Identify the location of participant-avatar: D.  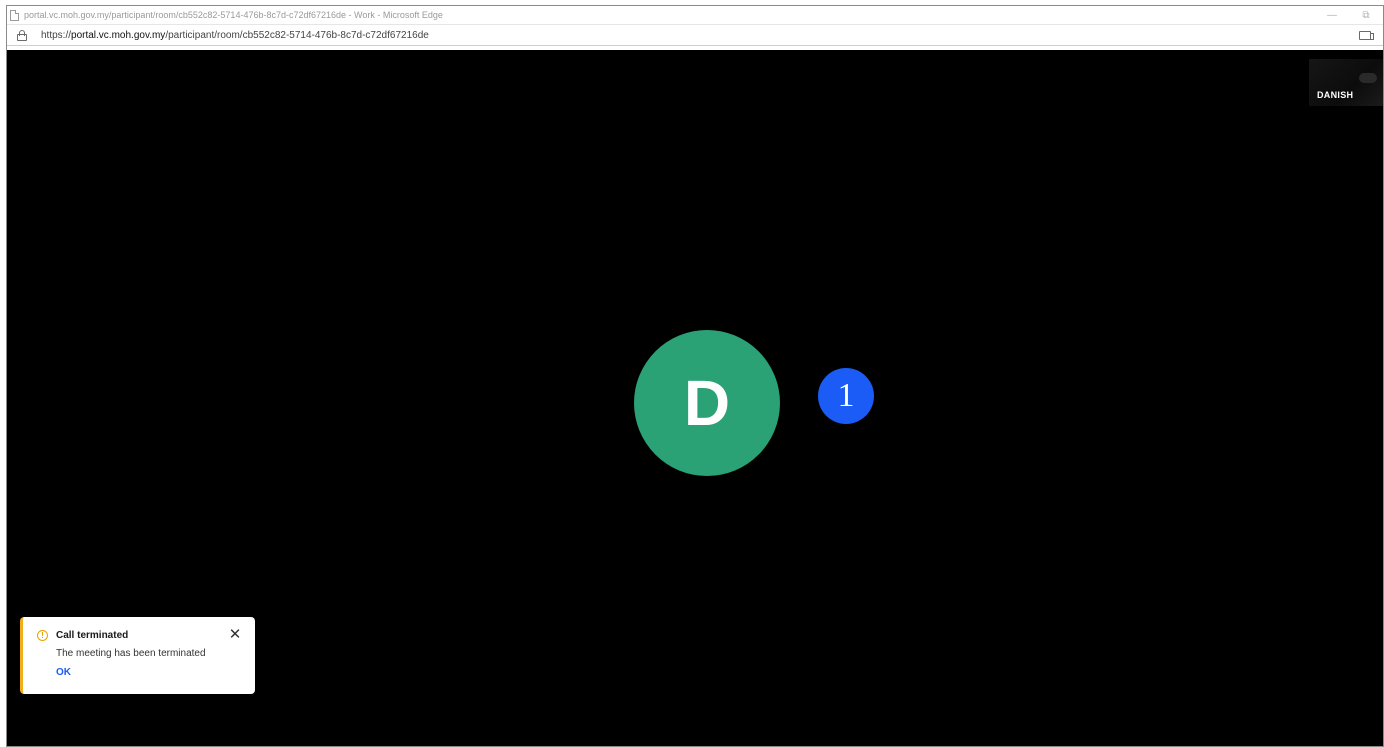
(707, 403).